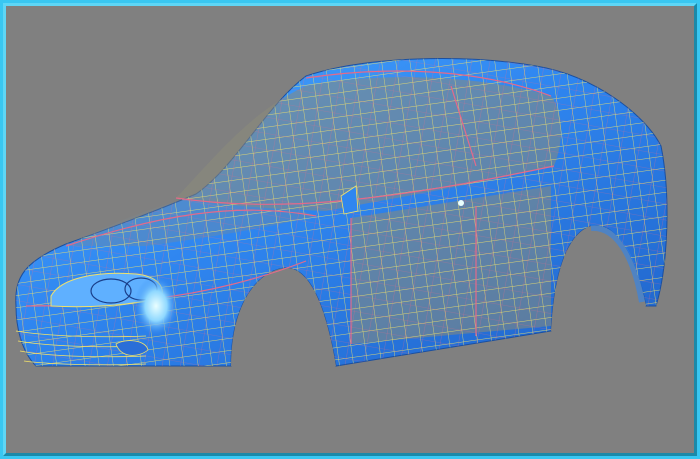 The height and width of the screenshot is (459, 700). What do you see at coordinates (461, 203) in the screenshot?
I see `door-handle` at bounding box center [461, 203].